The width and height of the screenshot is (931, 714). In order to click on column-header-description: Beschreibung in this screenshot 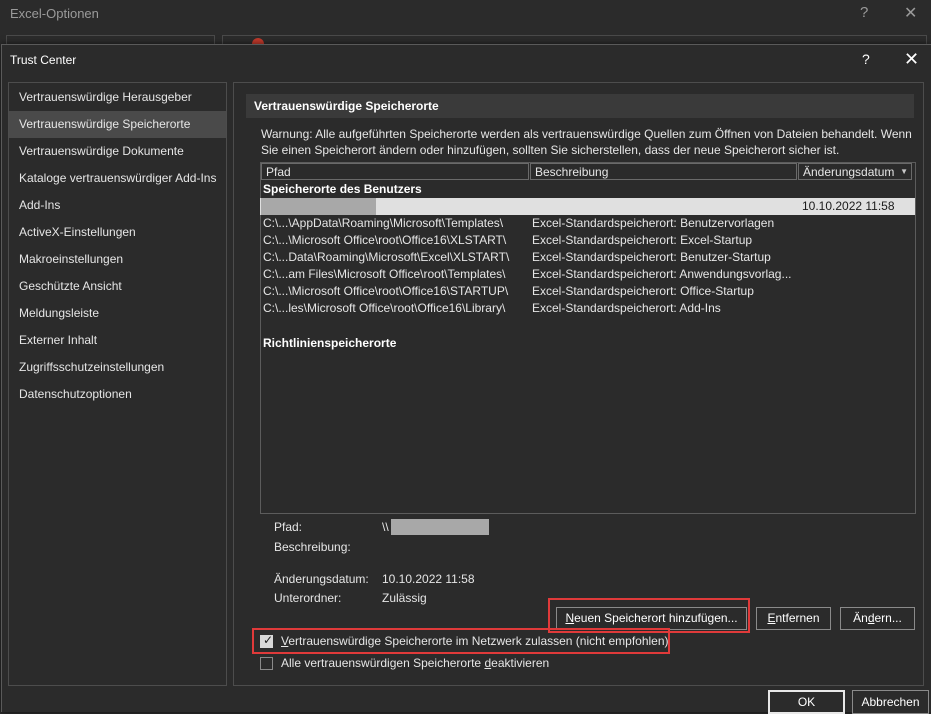, I will do `click(663, 171)`.